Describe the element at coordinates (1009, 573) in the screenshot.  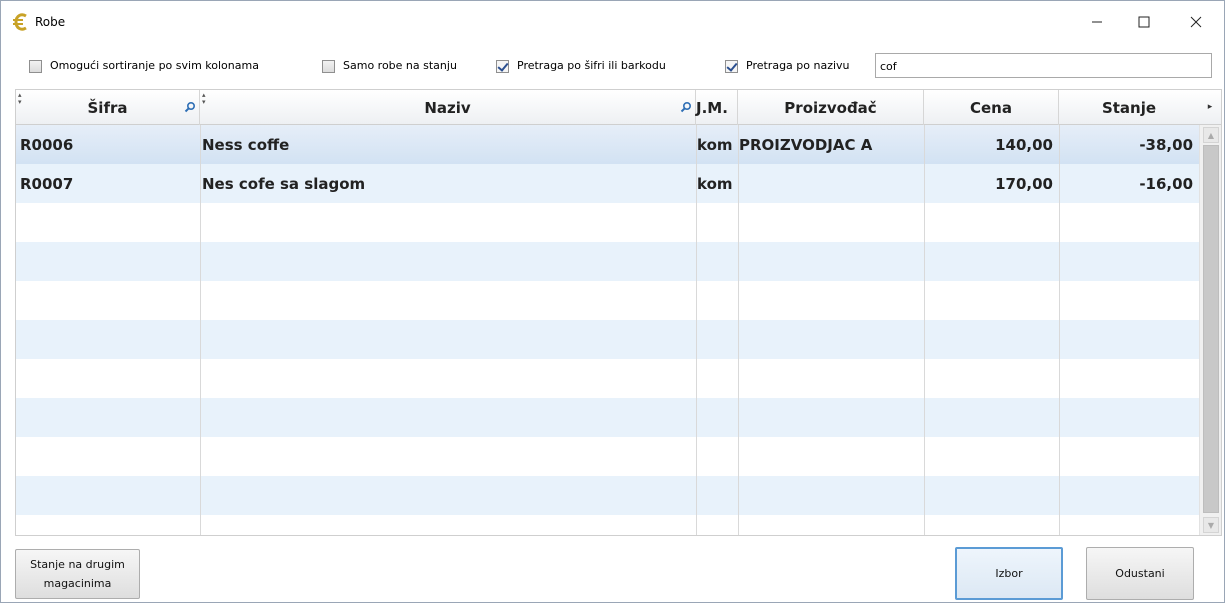
I see `choose-button: Izbor` at that location.